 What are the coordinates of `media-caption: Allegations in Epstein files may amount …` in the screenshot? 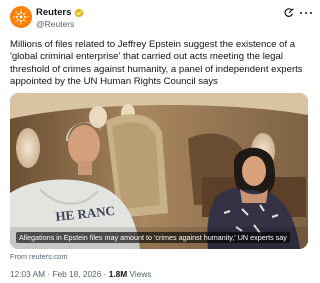 It's located at (153, 237).